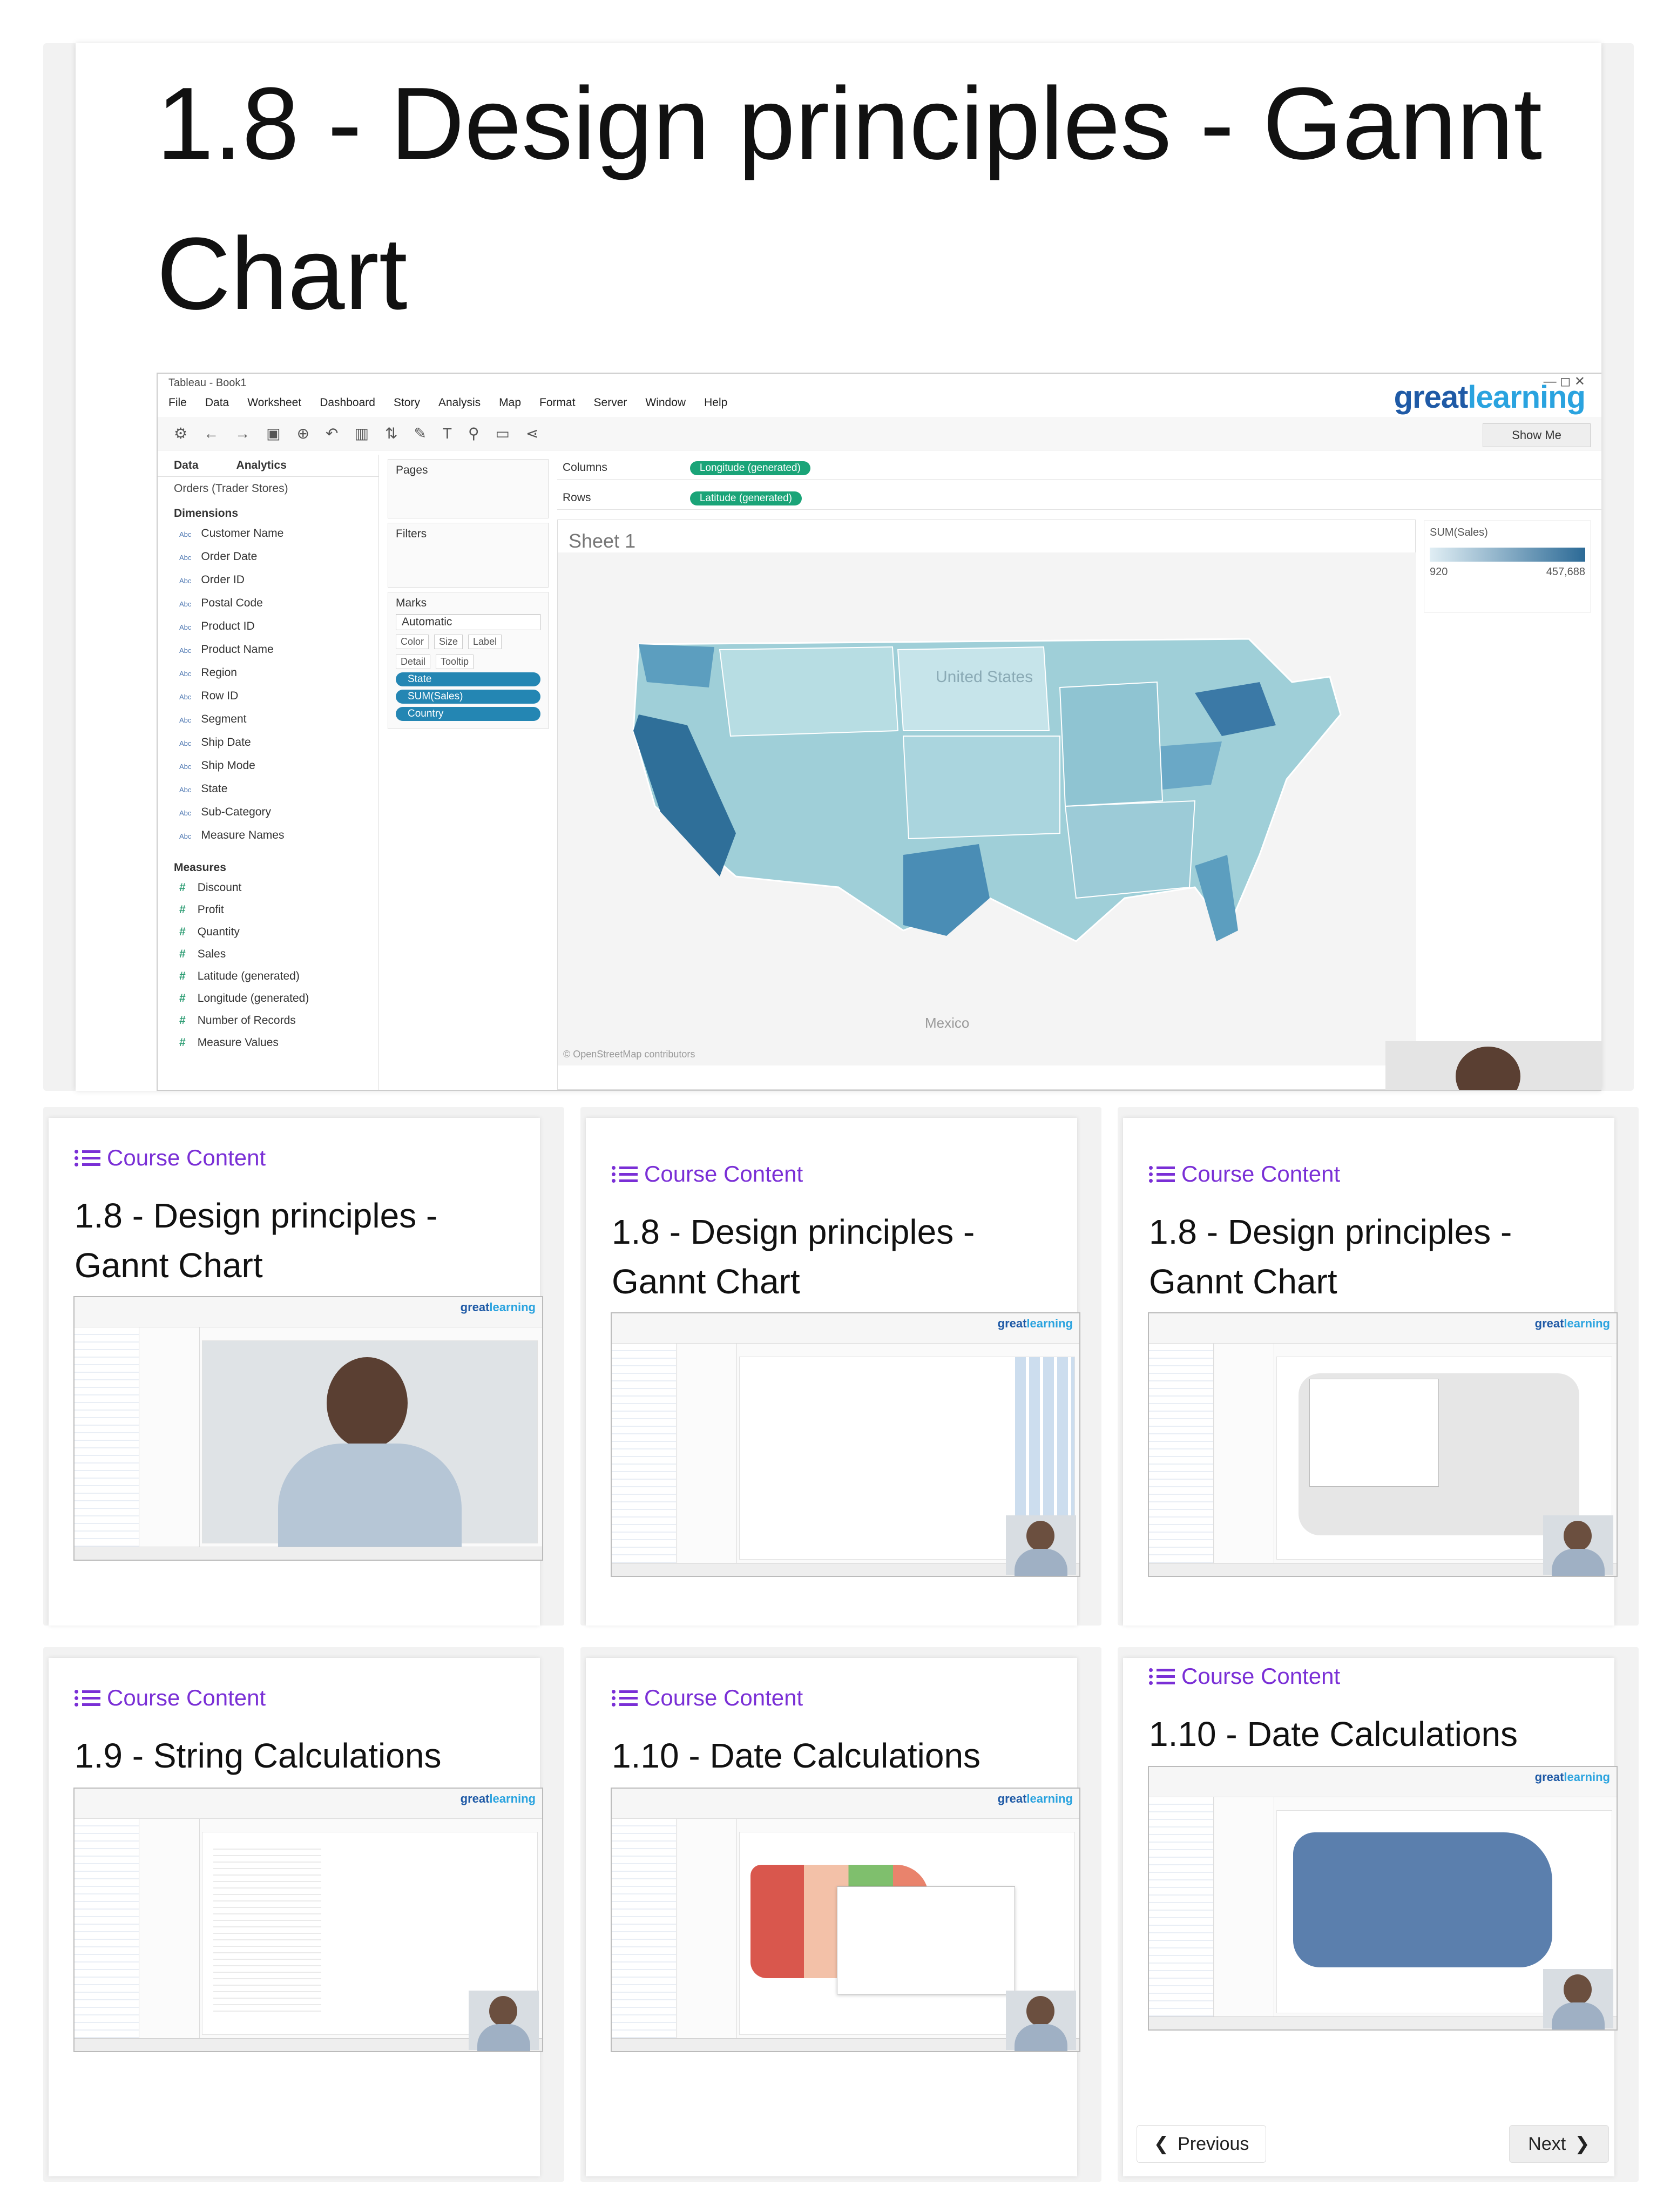  I want to click on mark-button: Tooltip, so click(455, 662).